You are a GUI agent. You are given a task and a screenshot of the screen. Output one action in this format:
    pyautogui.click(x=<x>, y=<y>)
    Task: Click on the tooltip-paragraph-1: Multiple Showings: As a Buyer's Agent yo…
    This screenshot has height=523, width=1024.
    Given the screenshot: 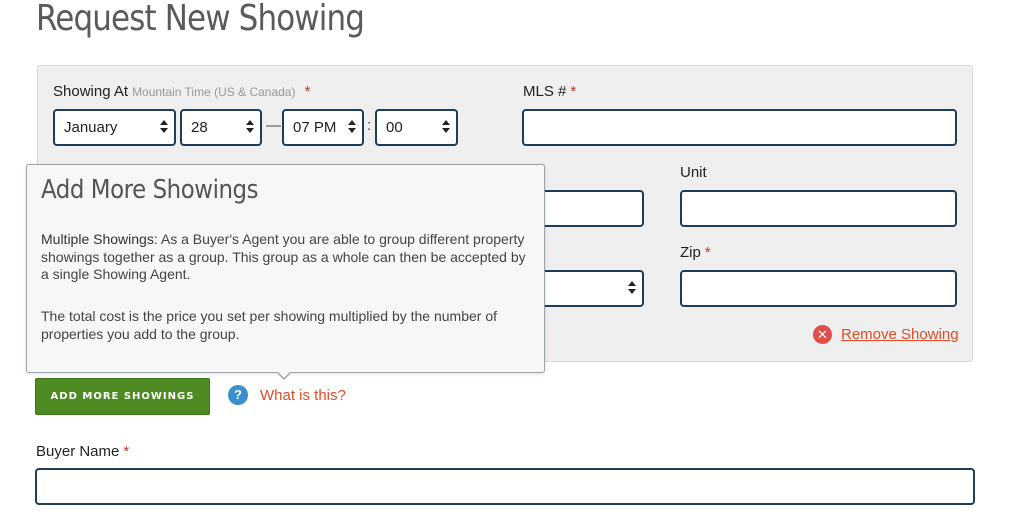 What is the action you would take?
    pyautogui.click(x=288, y=257)
    